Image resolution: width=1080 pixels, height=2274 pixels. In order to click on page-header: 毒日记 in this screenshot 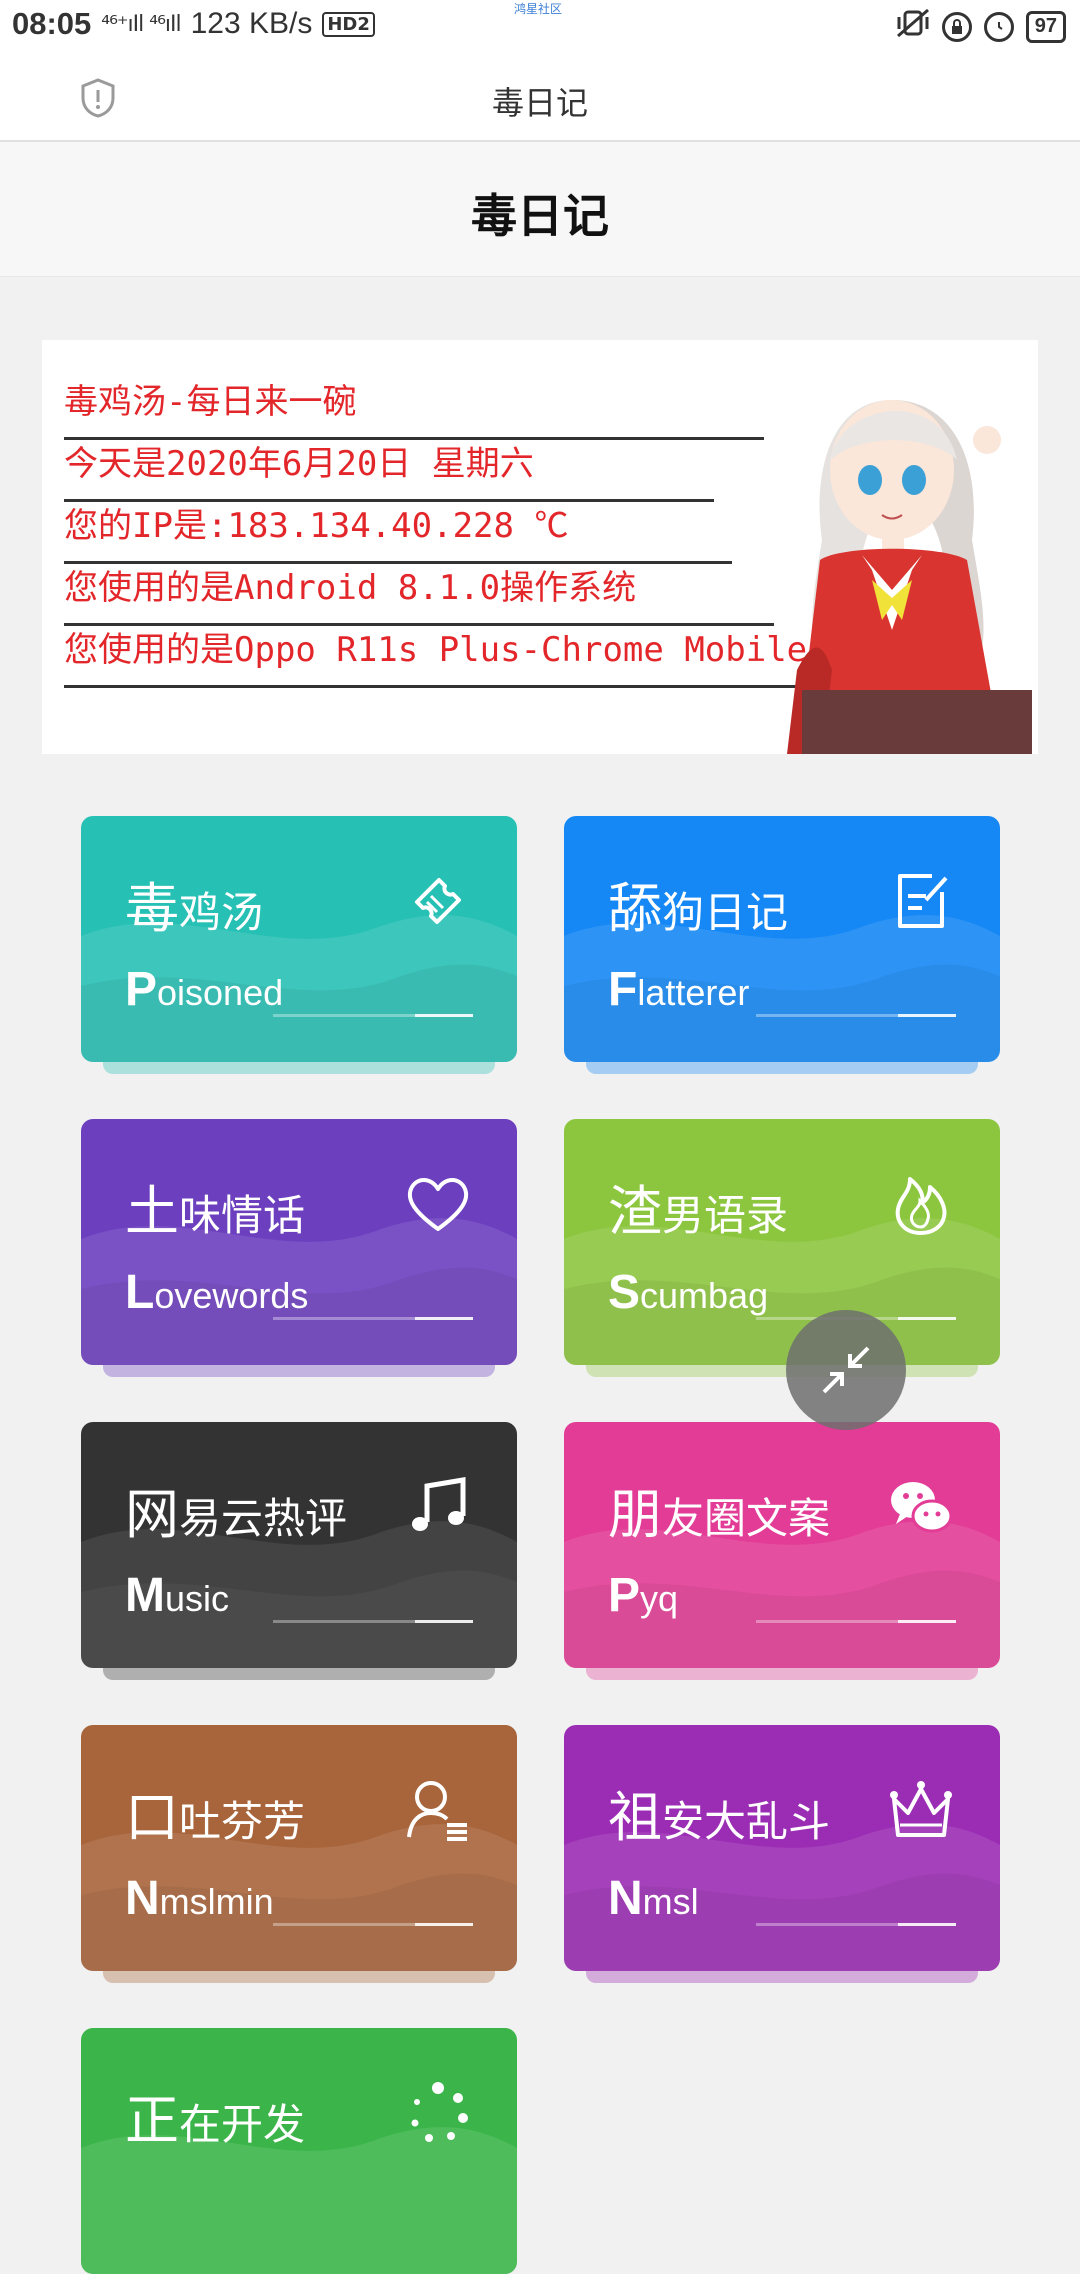, I will do `click(540, 209)`.